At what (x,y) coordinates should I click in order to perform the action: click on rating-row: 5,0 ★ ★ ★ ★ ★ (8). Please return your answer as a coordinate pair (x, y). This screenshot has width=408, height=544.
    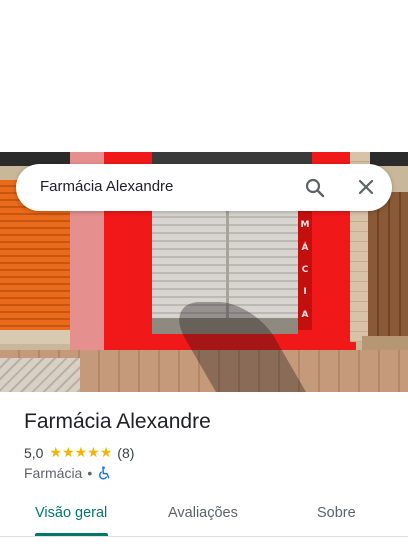
    Looking at the image, I should click on (79, 453).